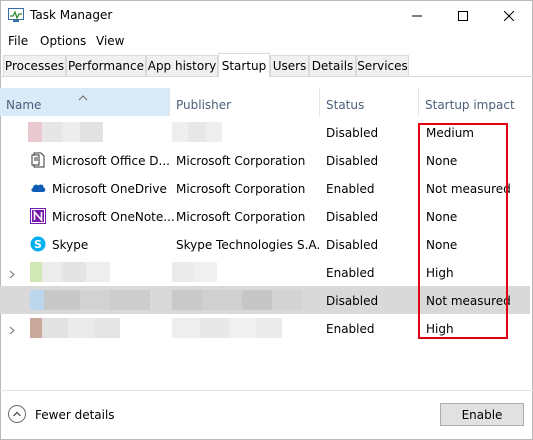 This screenshot has height=440, width=533. Describe the element at coordinates (463, 231) in the screenshot. I see `highlight-box` at that location.